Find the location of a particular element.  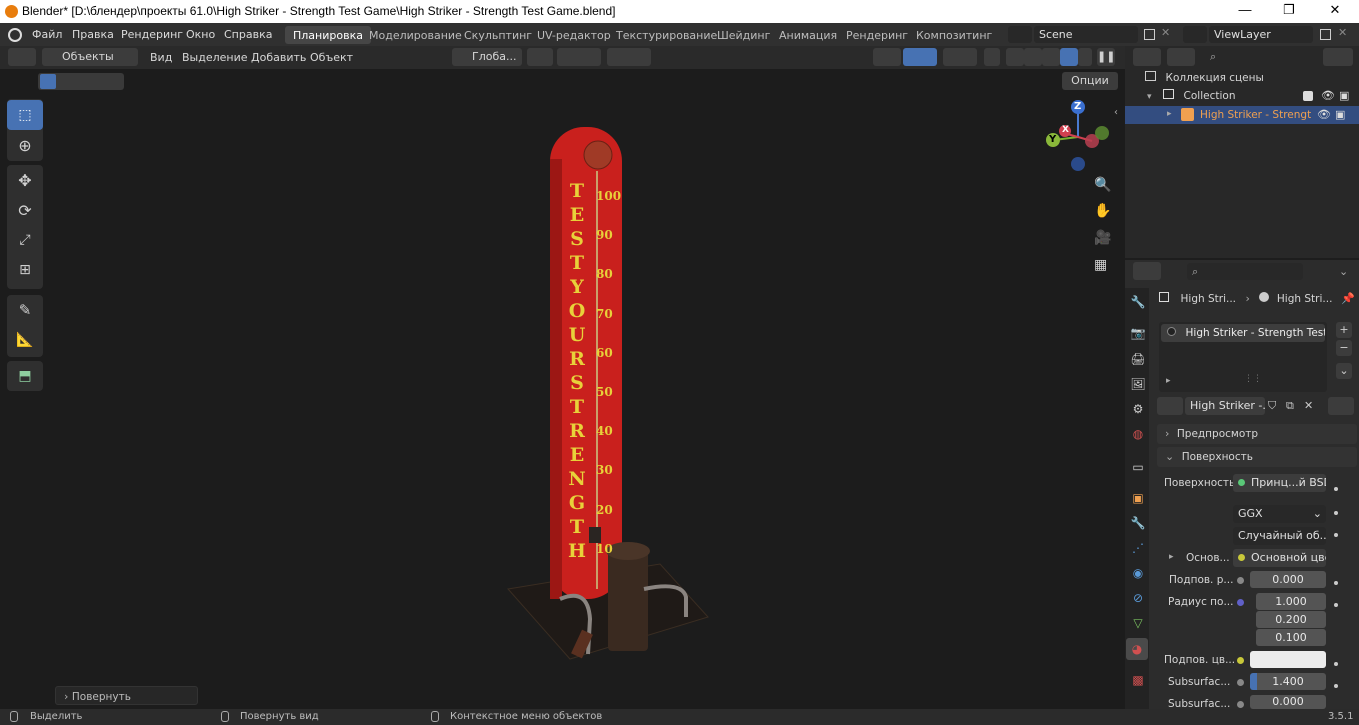

outliner-row-collection: ▾ Collection 👁 ▣ is located at coordinates (1253, 98).